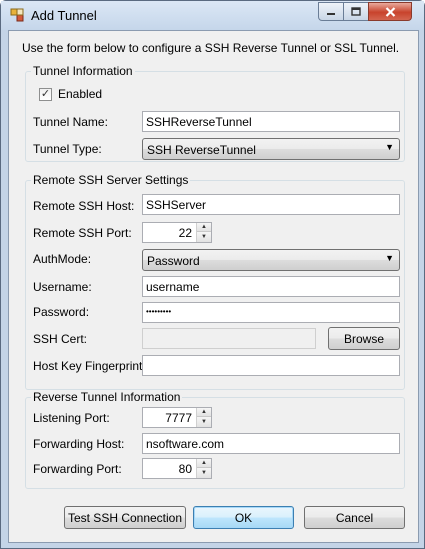 The height and width of the screenshot is (549, 425). Describe the element at coordinates (229, 338) in the screenshot. I see `ssh-cert-input` at that location.